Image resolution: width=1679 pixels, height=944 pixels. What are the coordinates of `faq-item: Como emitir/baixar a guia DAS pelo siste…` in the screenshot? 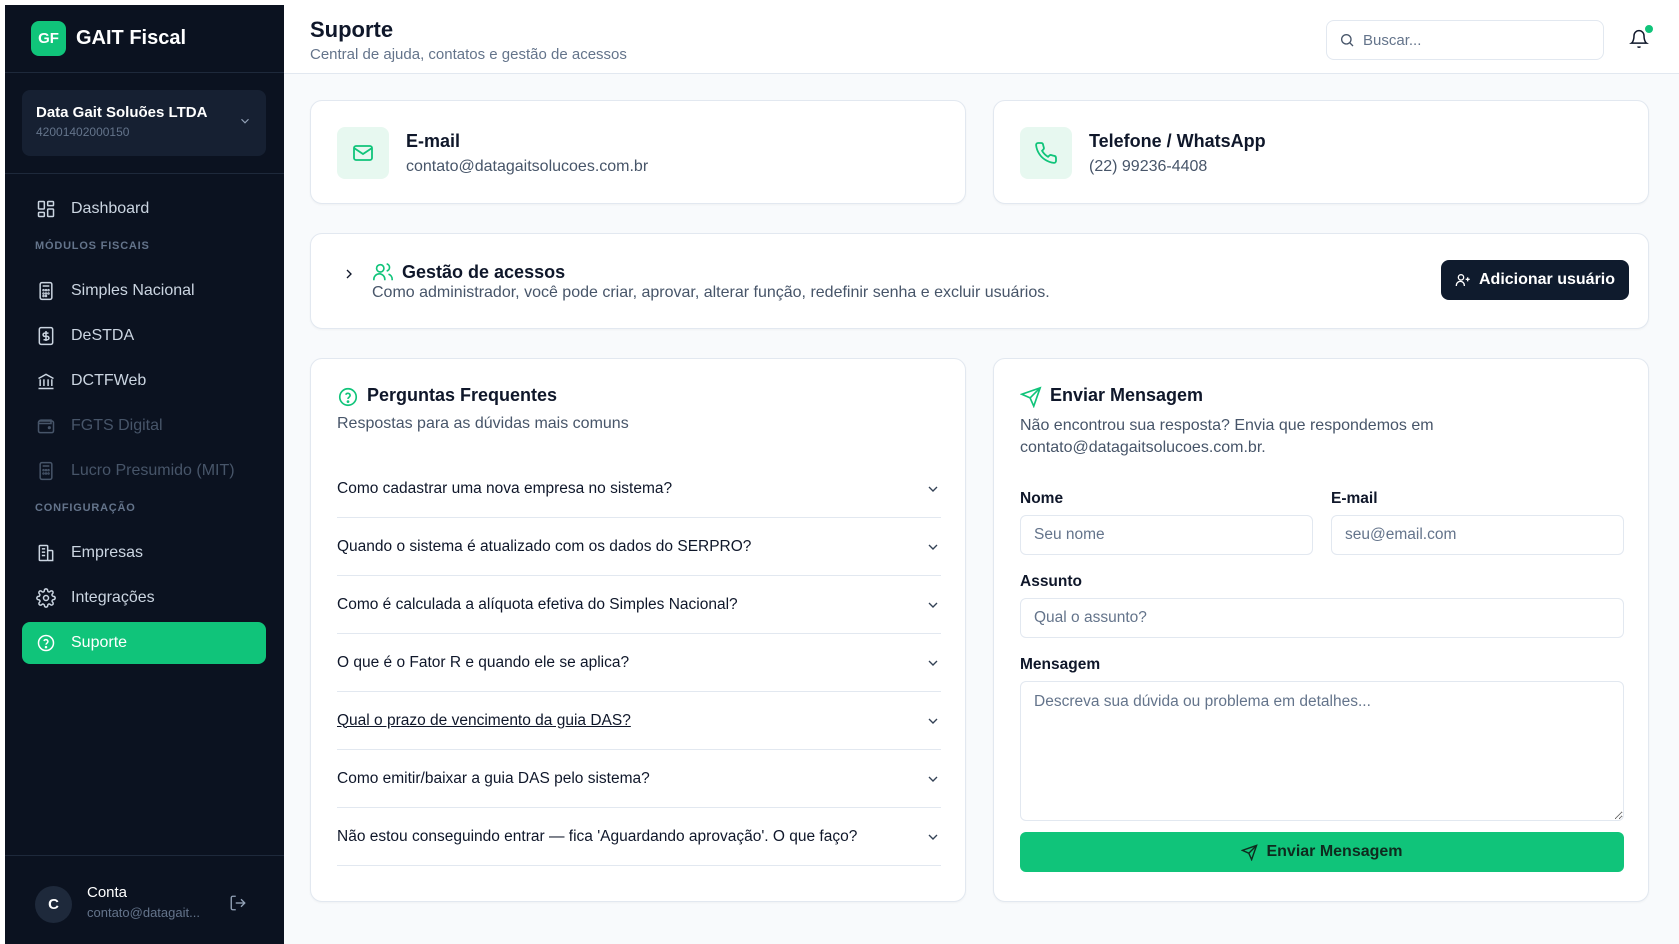 It's located at (639, 779).